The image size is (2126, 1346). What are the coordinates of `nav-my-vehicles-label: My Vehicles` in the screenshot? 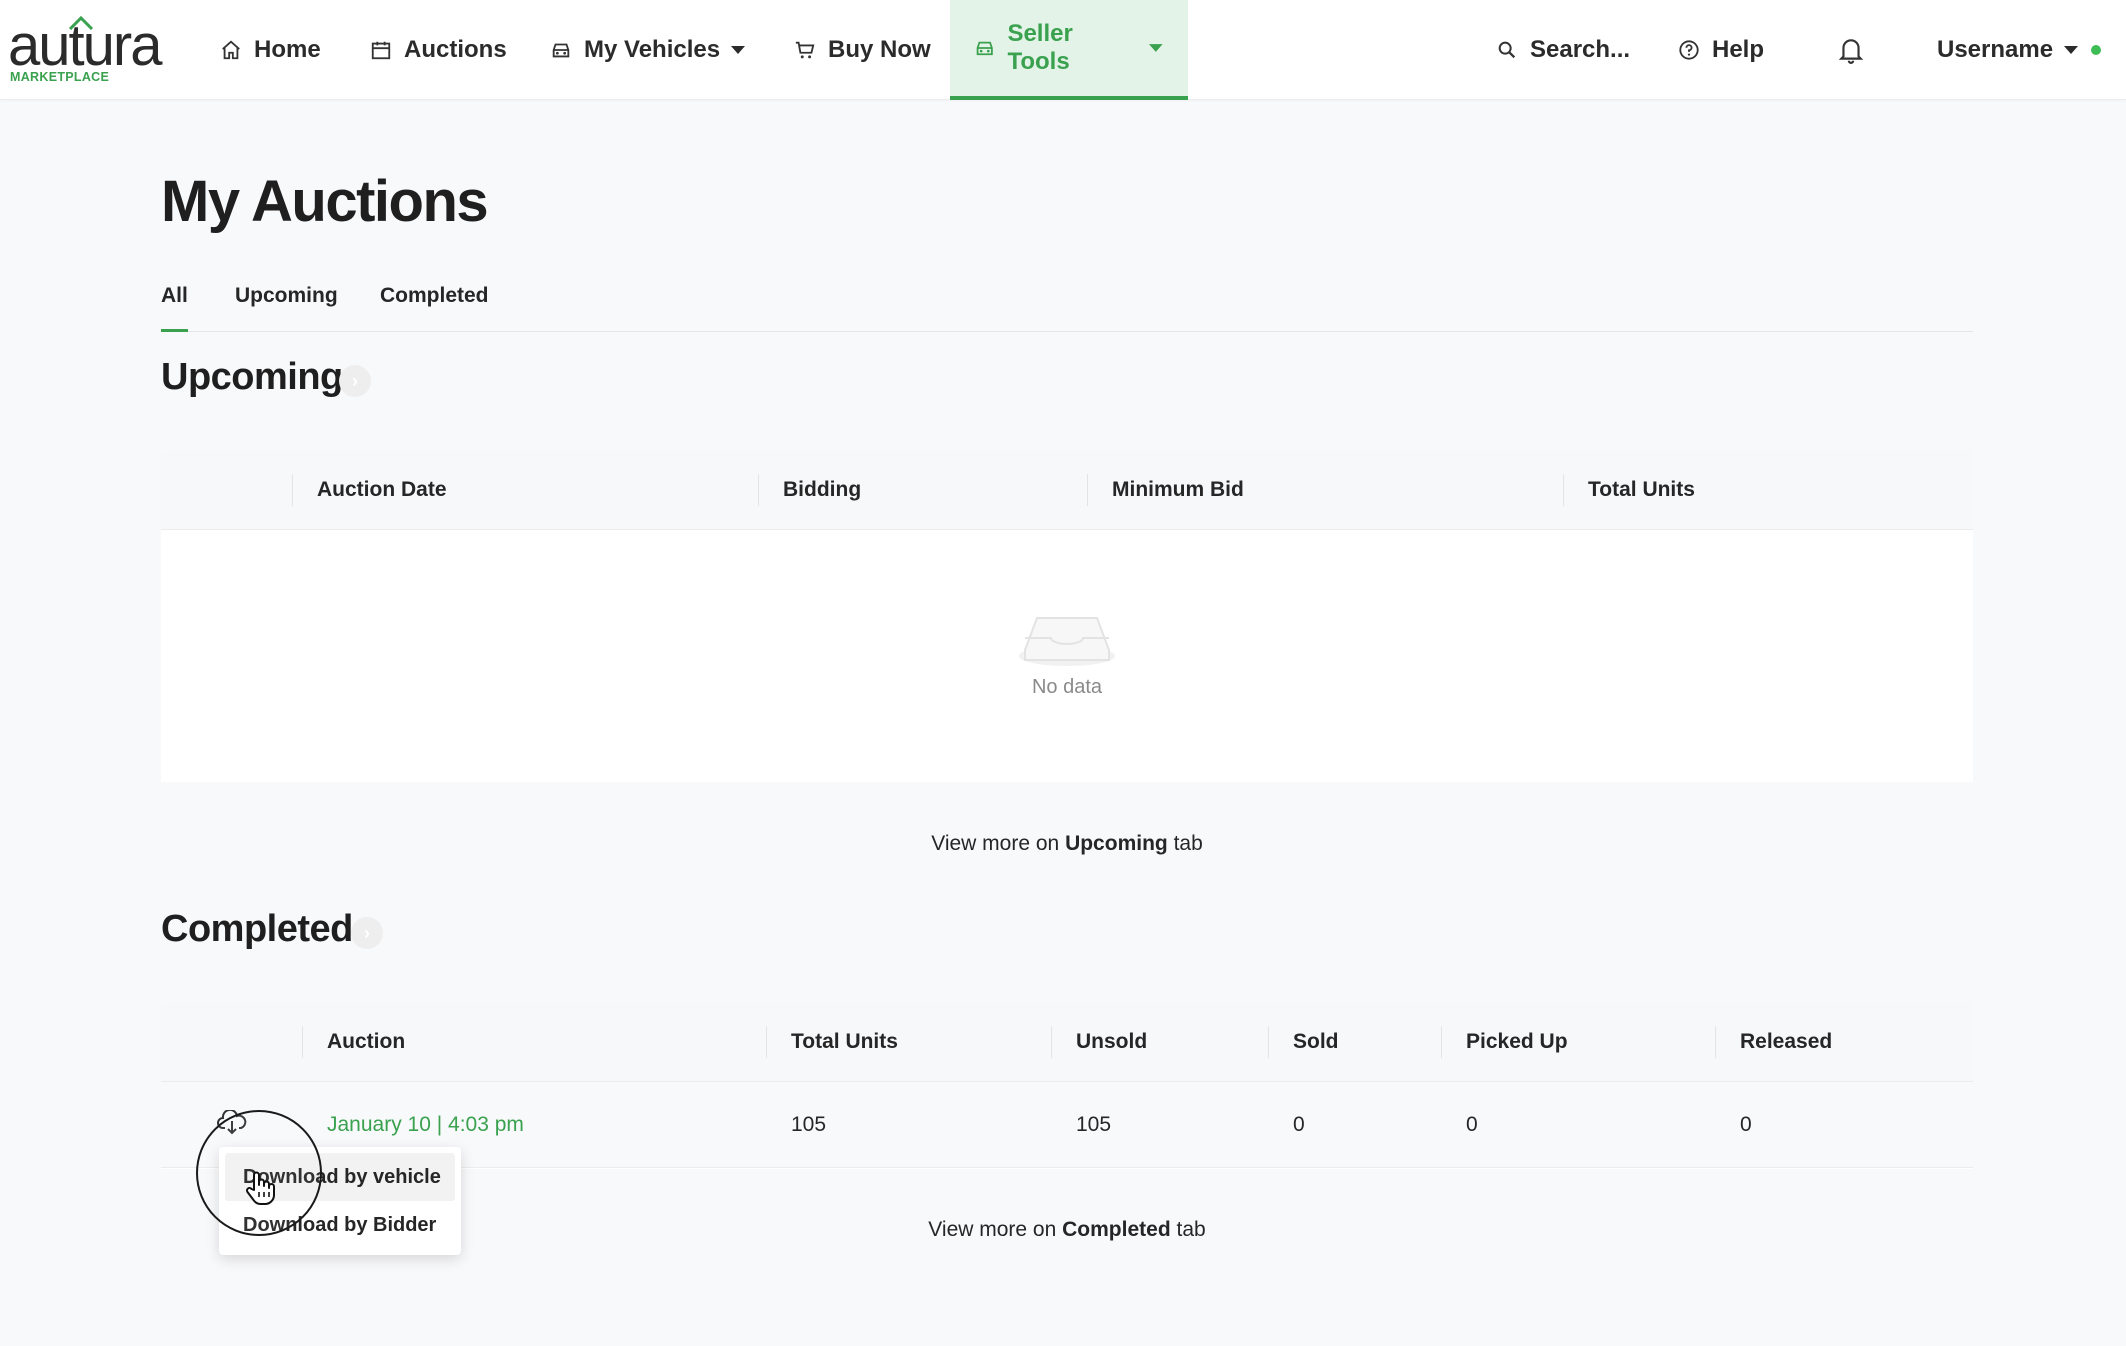 It's located at (652, 49).